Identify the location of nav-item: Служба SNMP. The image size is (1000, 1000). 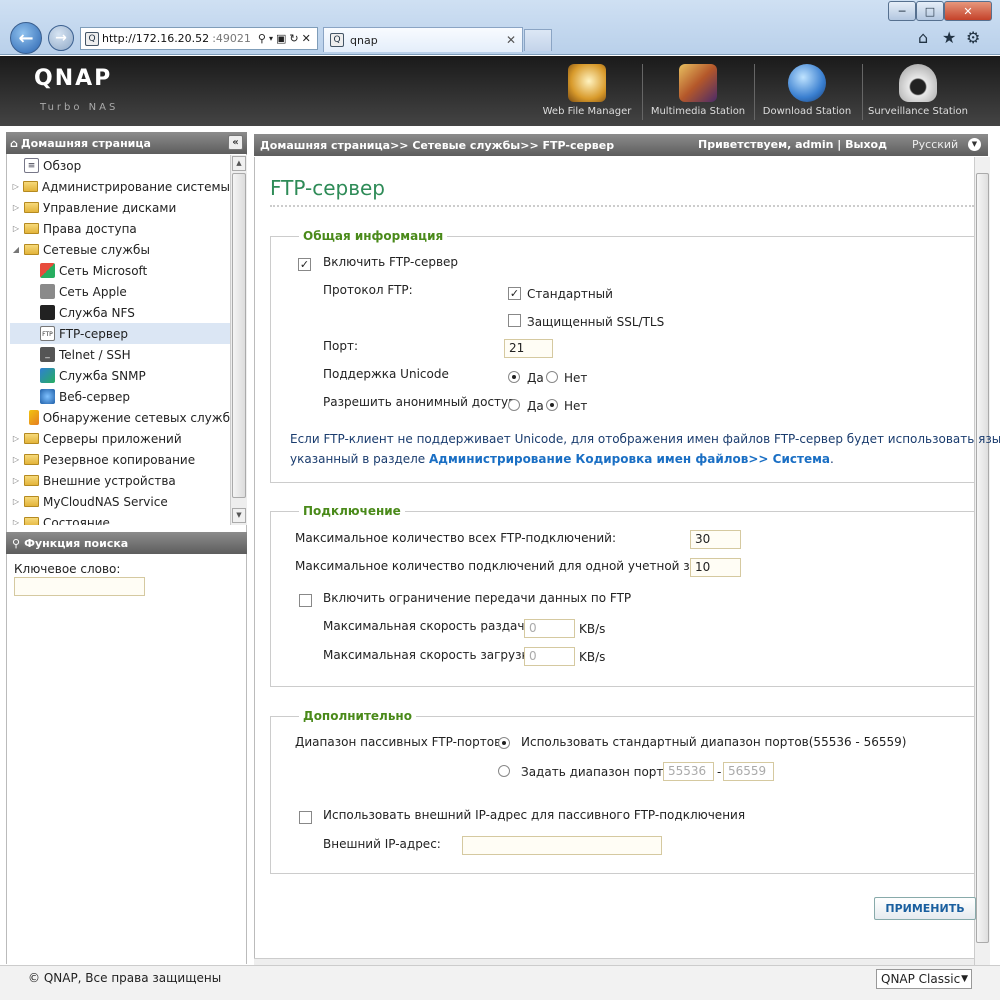
(120, 375).